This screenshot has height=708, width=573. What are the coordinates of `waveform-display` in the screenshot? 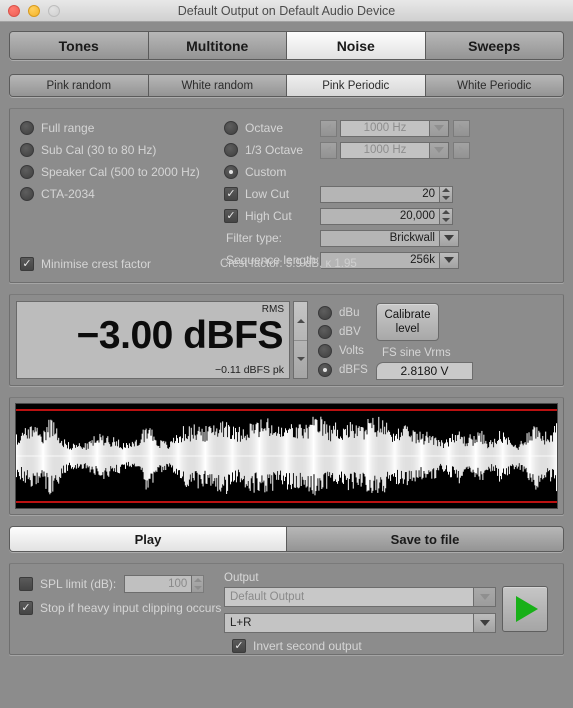 It's located at (286, 456).